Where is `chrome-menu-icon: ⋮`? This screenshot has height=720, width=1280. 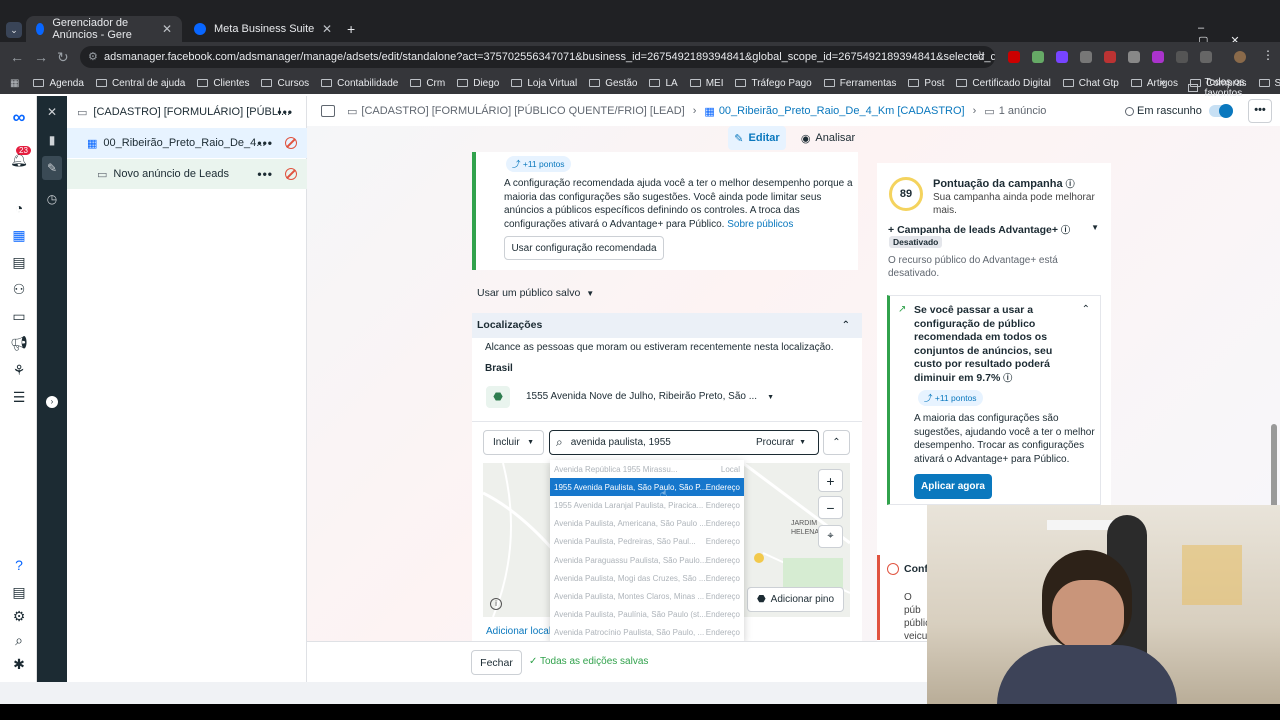
chrome-menu-icon: ⋮ is located at coordinates (1268, 55).